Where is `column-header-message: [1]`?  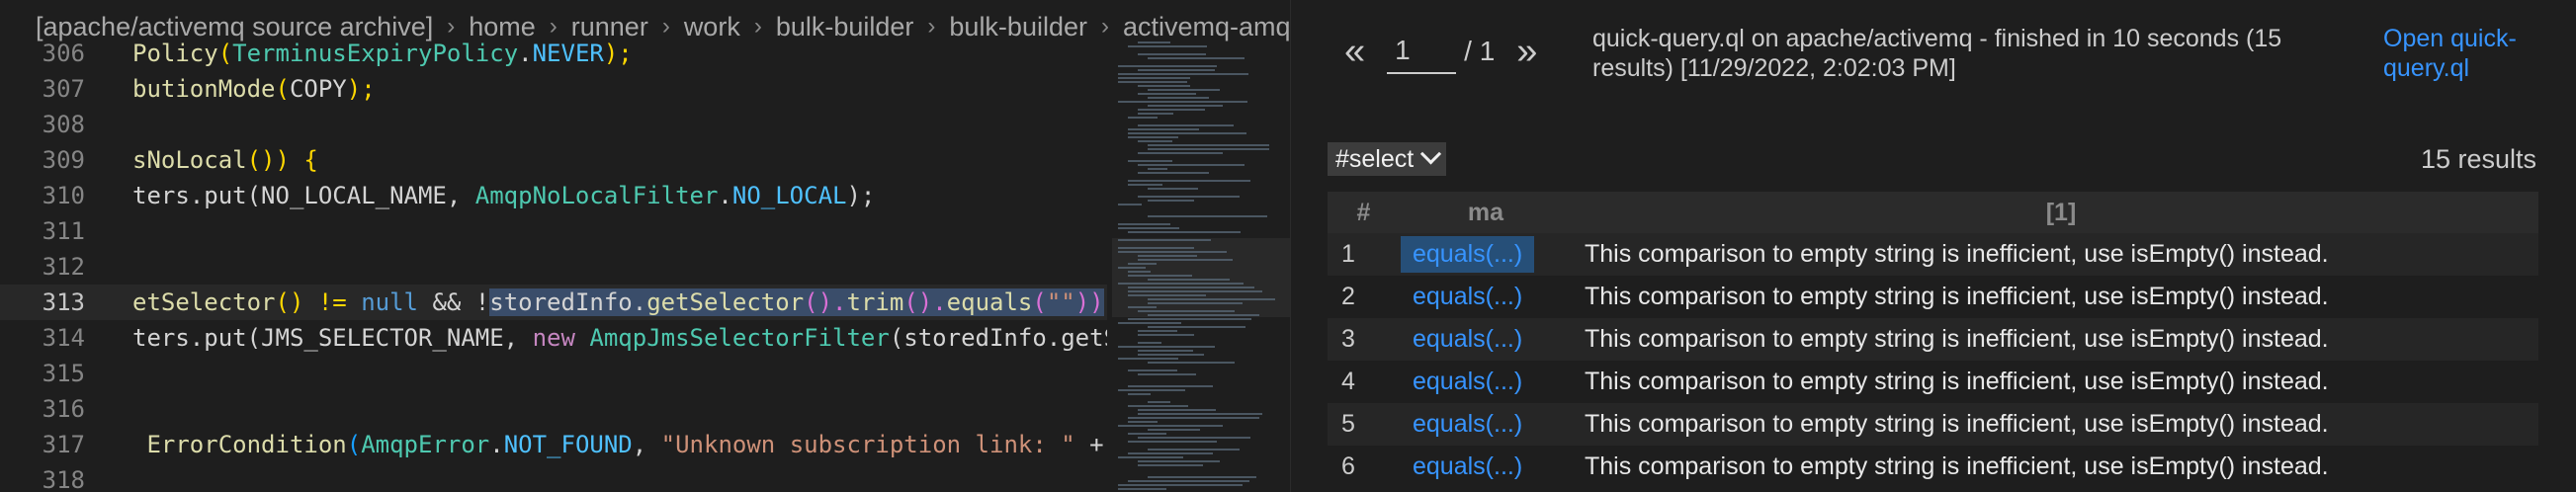 column-header-message: [1] is located at coordinates (2054, 212).